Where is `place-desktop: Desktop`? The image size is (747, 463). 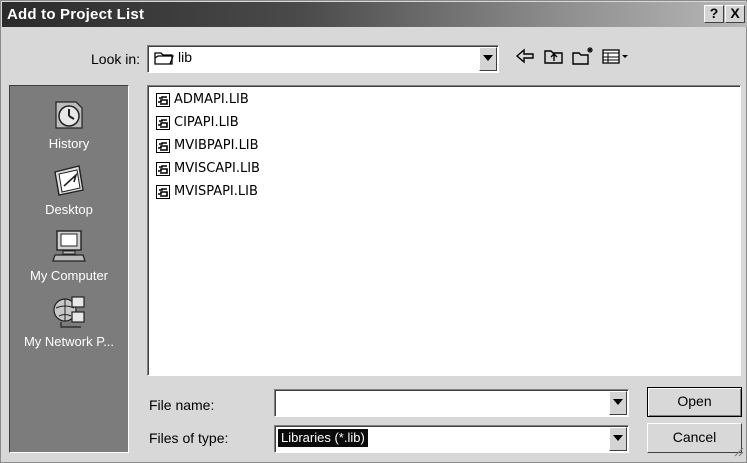
place-desktop: Desktop is located at coordinates (69, 189).